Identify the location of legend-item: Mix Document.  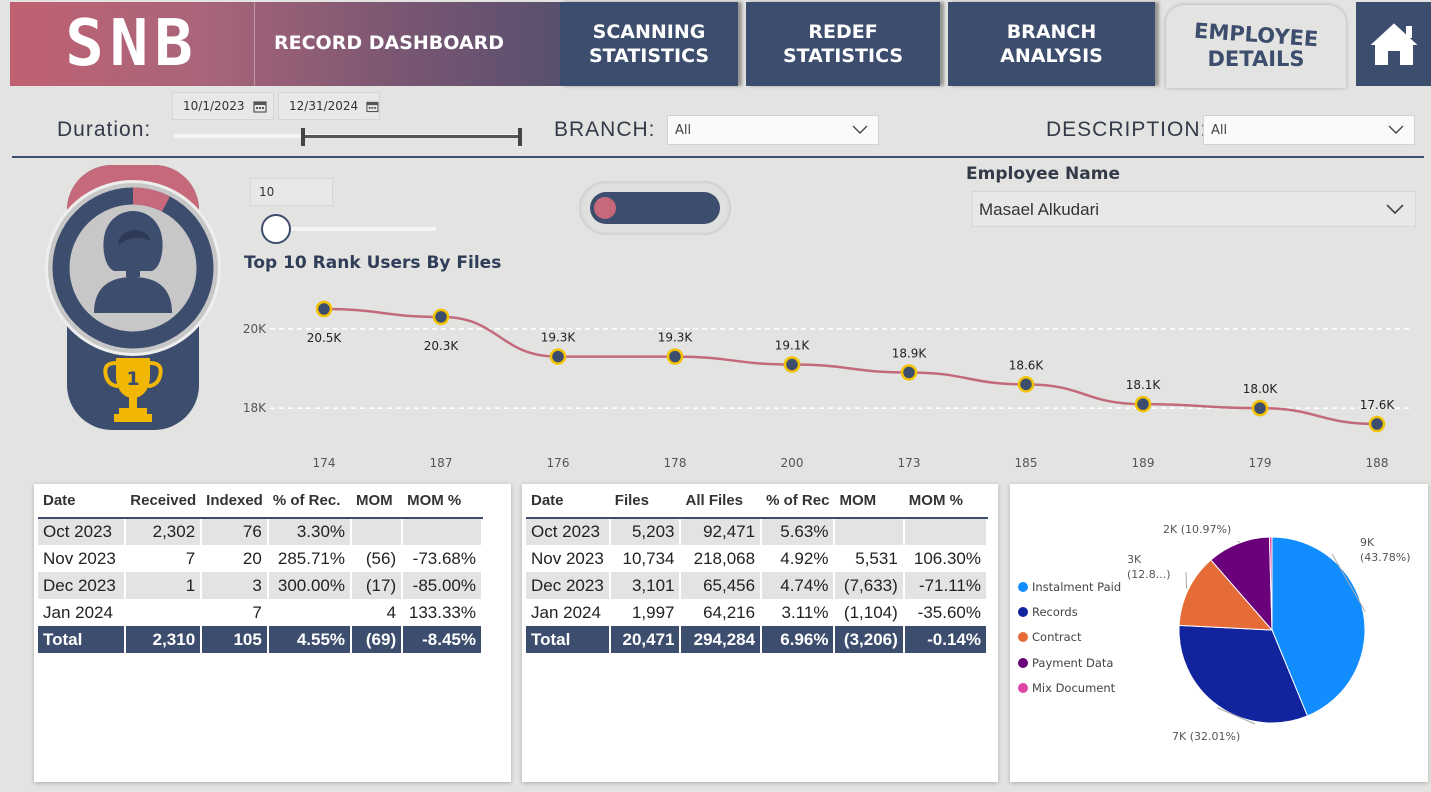
(1069, 687).